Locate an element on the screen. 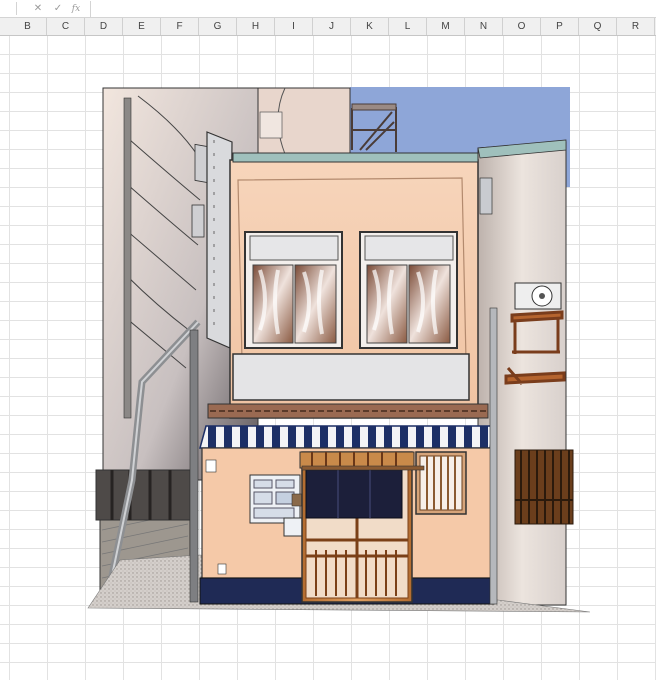  back-building is located at coordinates (304, 121).